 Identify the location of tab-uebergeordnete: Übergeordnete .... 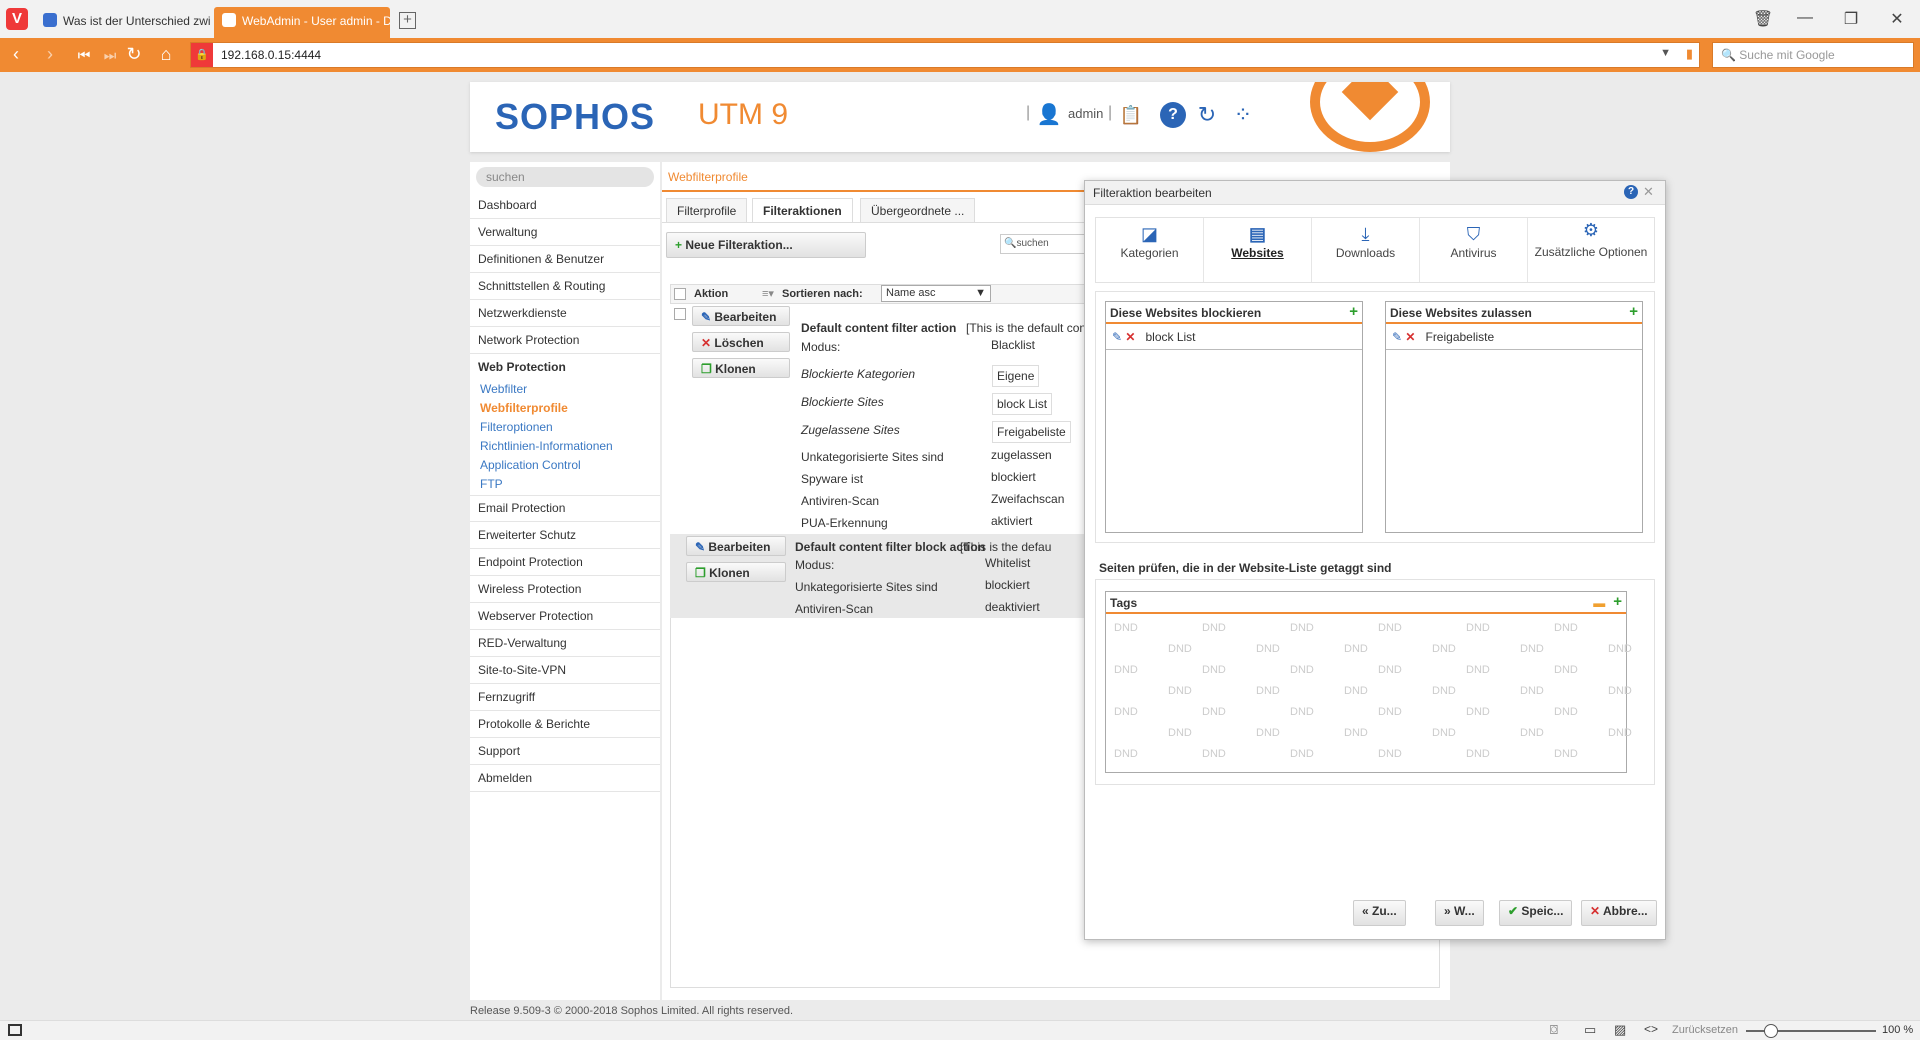
(918, 210).